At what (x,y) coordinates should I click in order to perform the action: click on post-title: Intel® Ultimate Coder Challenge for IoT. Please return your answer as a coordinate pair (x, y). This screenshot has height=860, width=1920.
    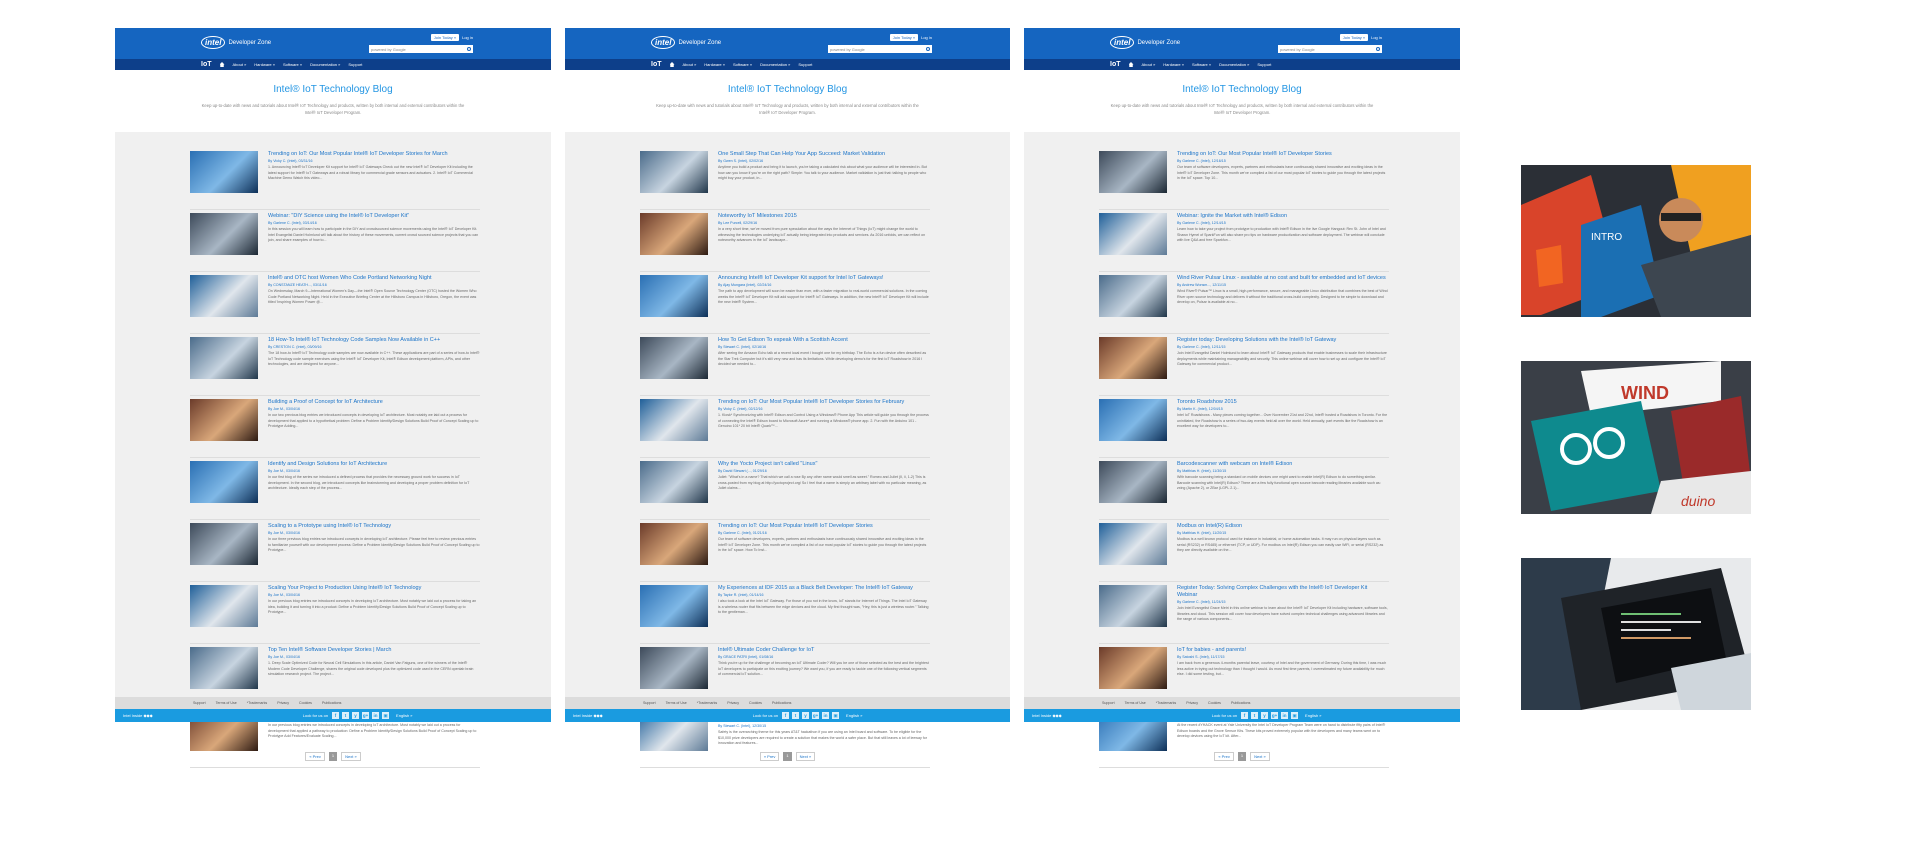
    Looking at the image, I should click on (824, 650).